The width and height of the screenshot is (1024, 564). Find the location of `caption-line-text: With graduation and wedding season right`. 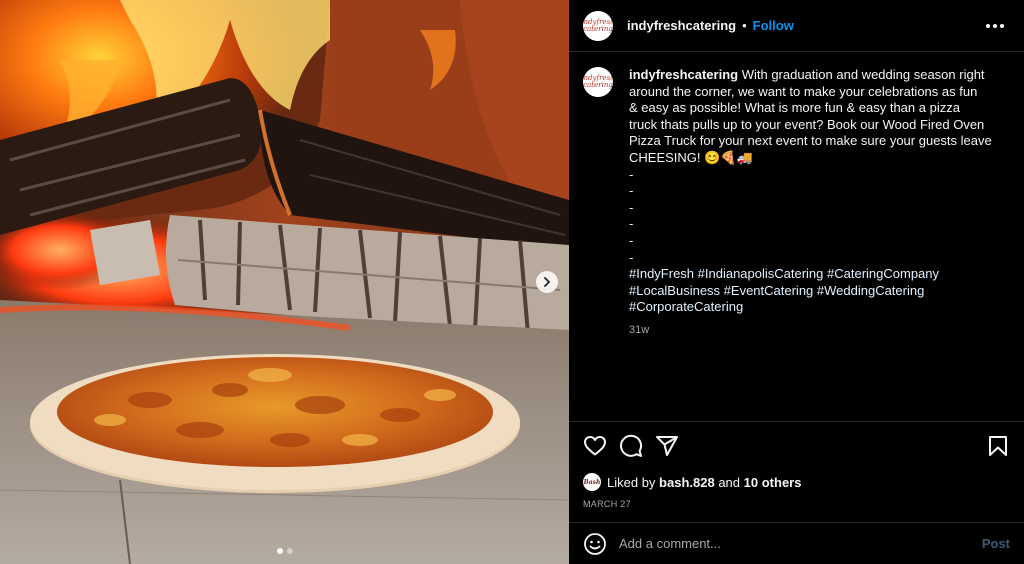

caption-line-text: With graduation and wedding season right is located at coordinates (863, 74).